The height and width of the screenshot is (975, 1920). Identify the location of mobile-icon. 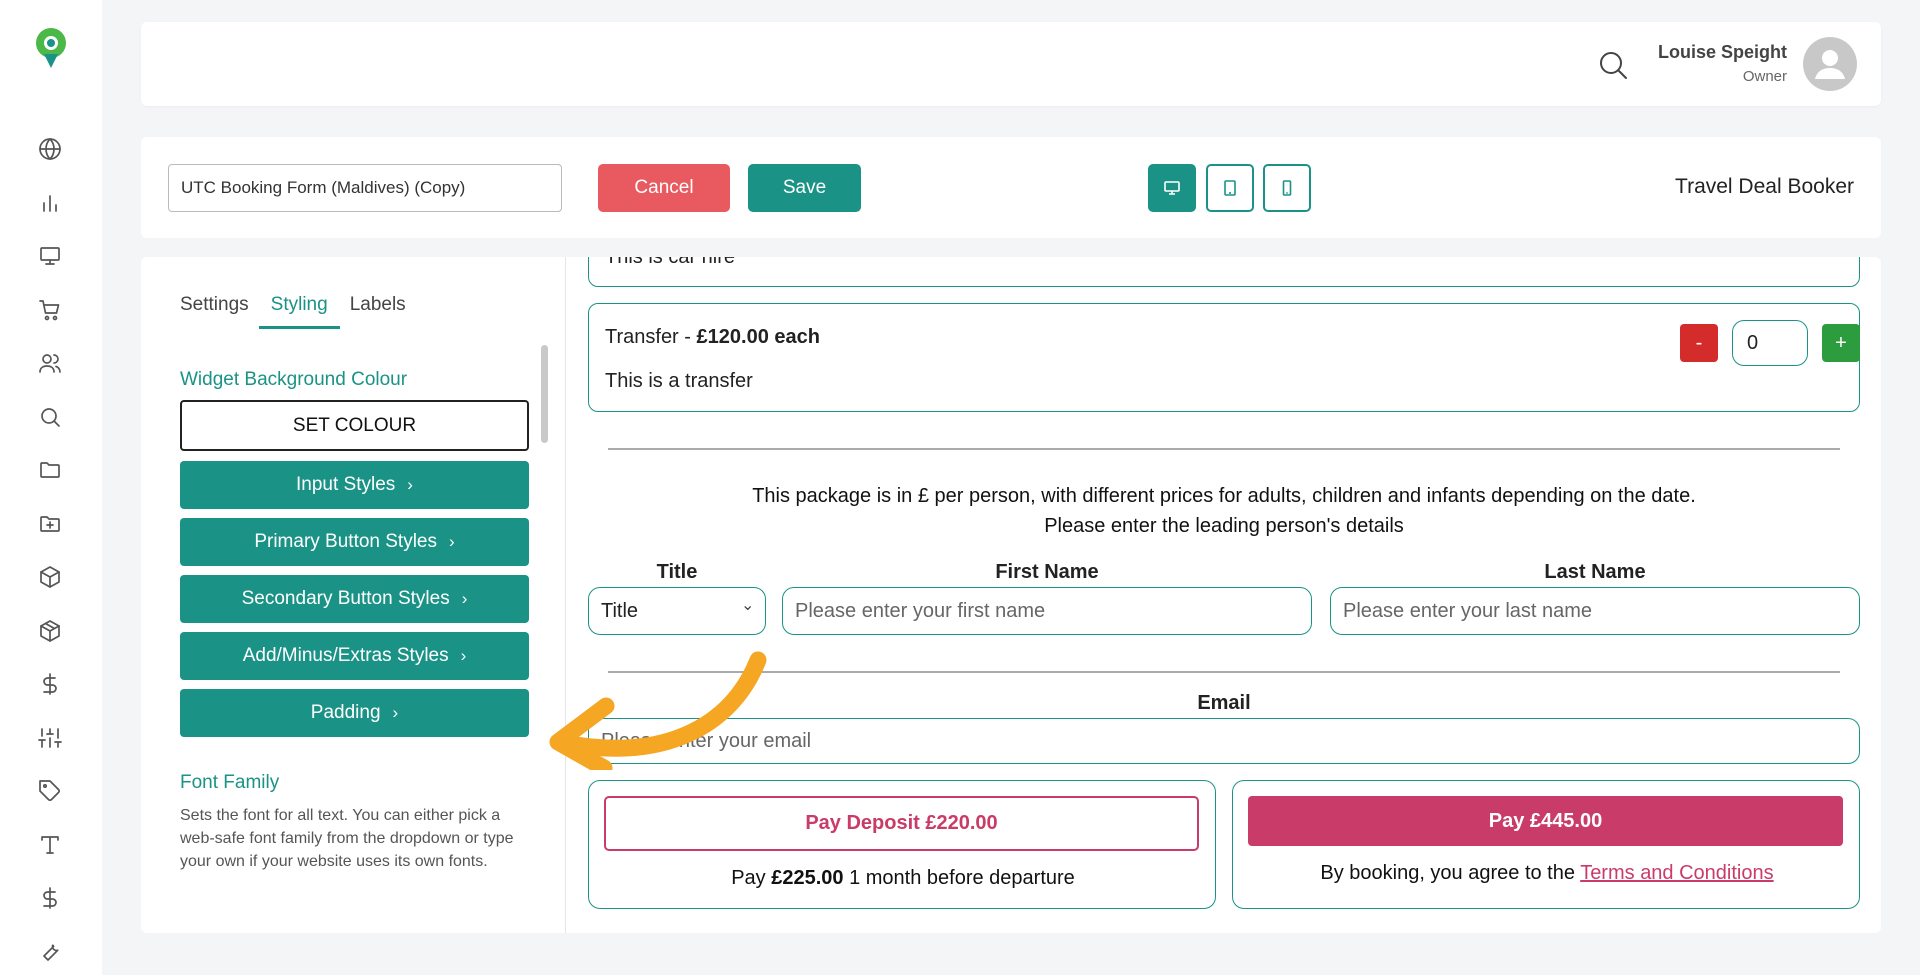
(1287, 188).